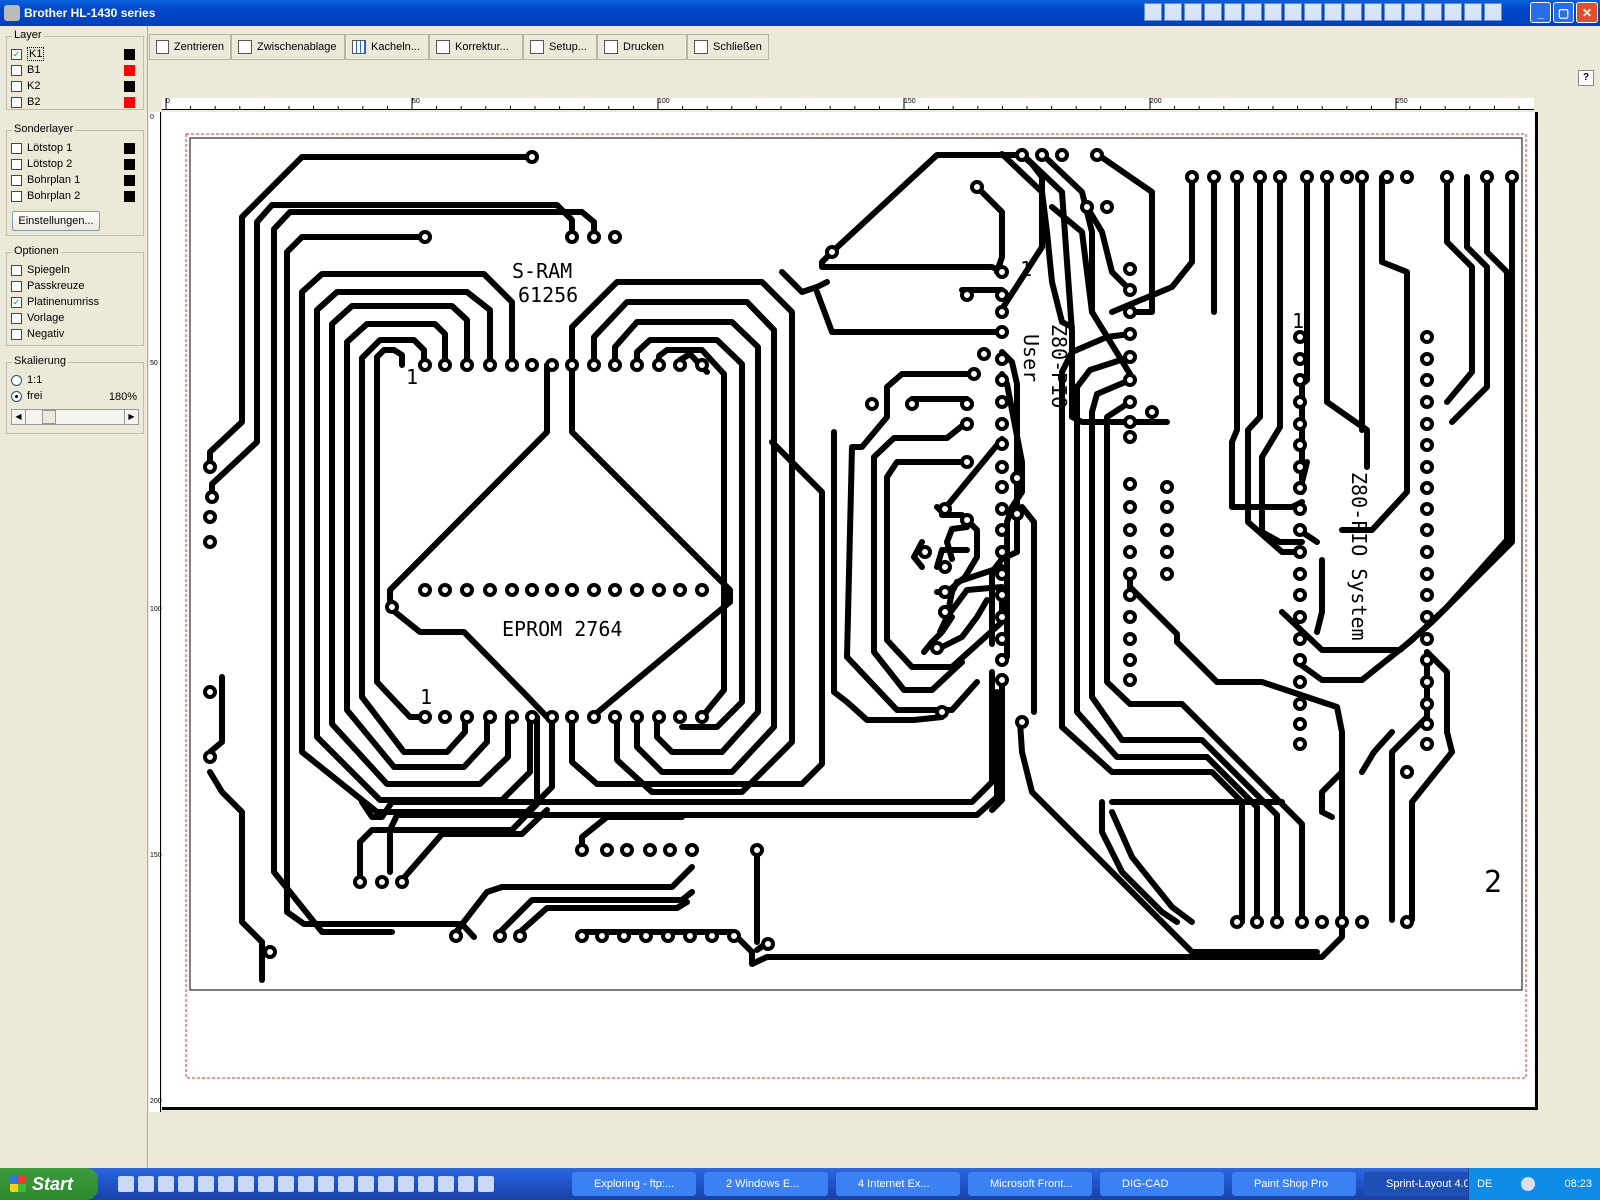  What do you see at coordinates (1416, 1184) in the screenshot?
I see `task-button-active: Sprint-Layout 4.0` at bounding box center [1416, 1184].